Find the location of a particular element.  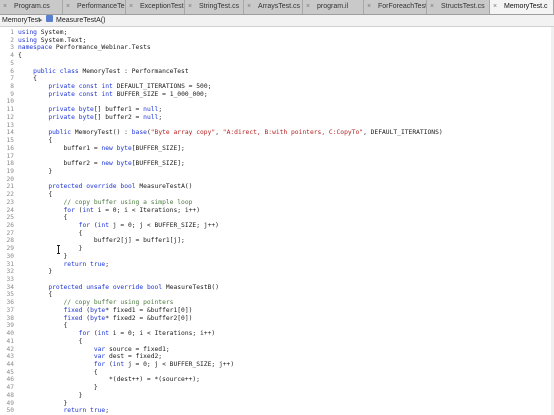

tab-1: × PerformanceTe is located at coordinates (94, 7).